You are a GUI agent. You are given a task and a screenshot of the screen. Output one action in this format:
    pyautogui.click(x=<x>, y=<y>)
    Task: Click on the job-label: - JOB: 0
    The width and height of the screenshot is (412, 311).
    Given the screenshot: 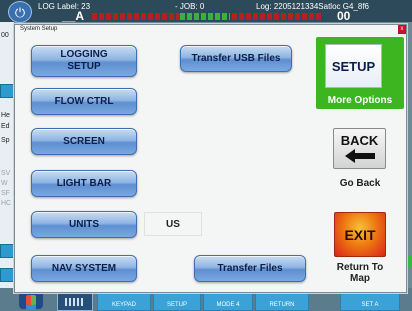 What is the action you would take?
    pyautogui.click(x=190, y=6)
    